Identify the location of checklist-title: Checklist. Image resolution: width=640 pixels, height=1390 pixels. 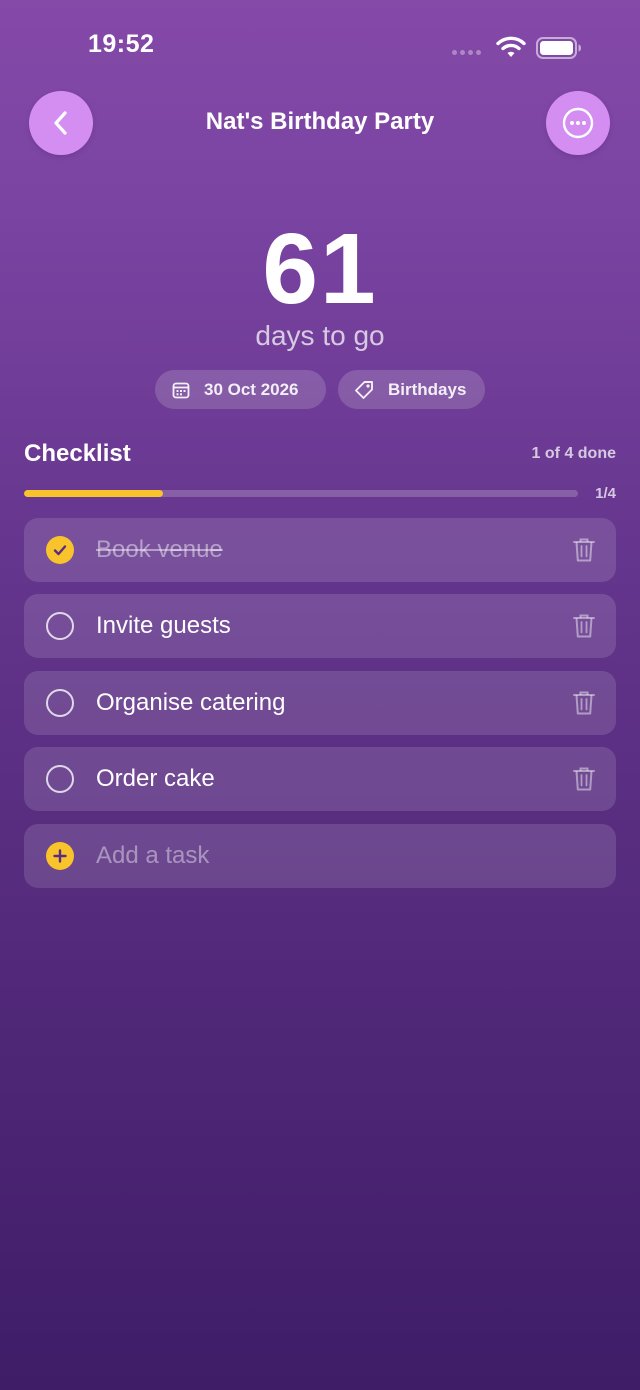
(77, 453).